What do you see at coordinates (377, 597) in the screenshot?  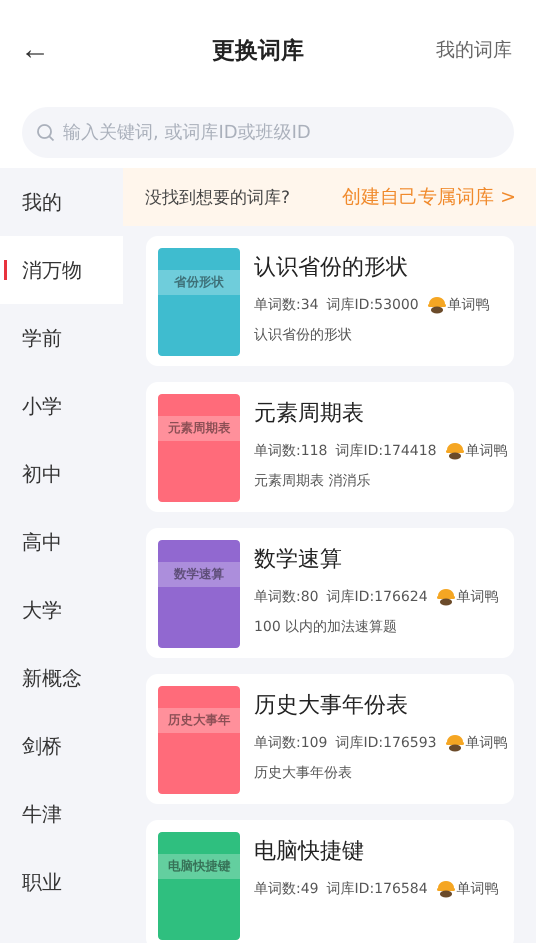 I see `library-id: 词库ID:176624` at bounding box center [377, 597].